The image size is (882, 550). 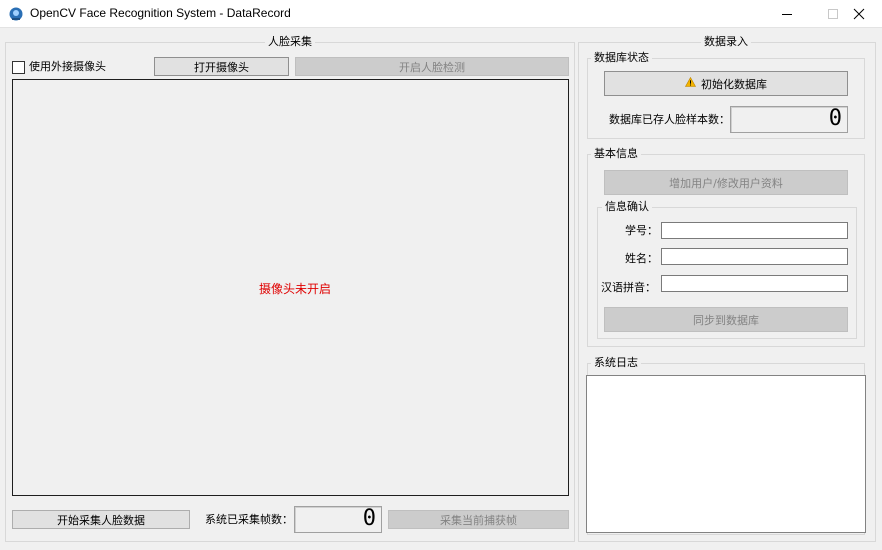 I want to click on frames-captured-value: 0, so click(x=369, y=518).